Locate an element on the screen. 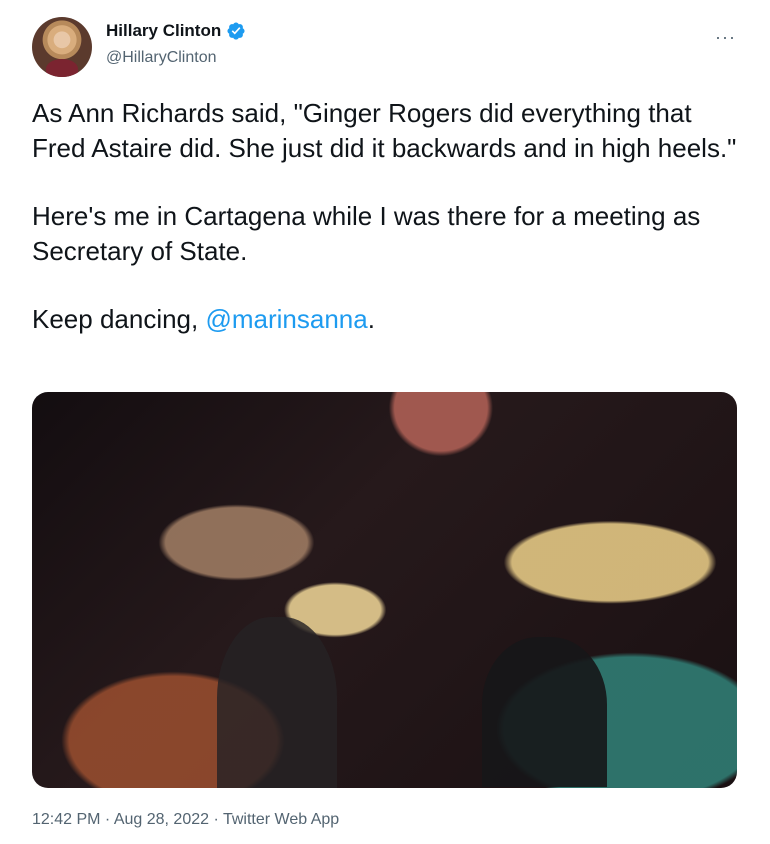 The height and width of the screenshot is (844, 770). tweet-date: Aug 28, 2022 is located at coordinates (161, 819).